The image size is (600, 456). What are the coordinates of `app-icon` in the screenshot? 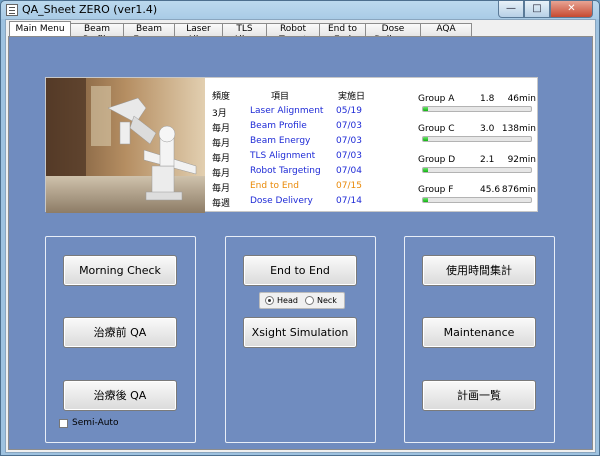 It's located at (12, 10).